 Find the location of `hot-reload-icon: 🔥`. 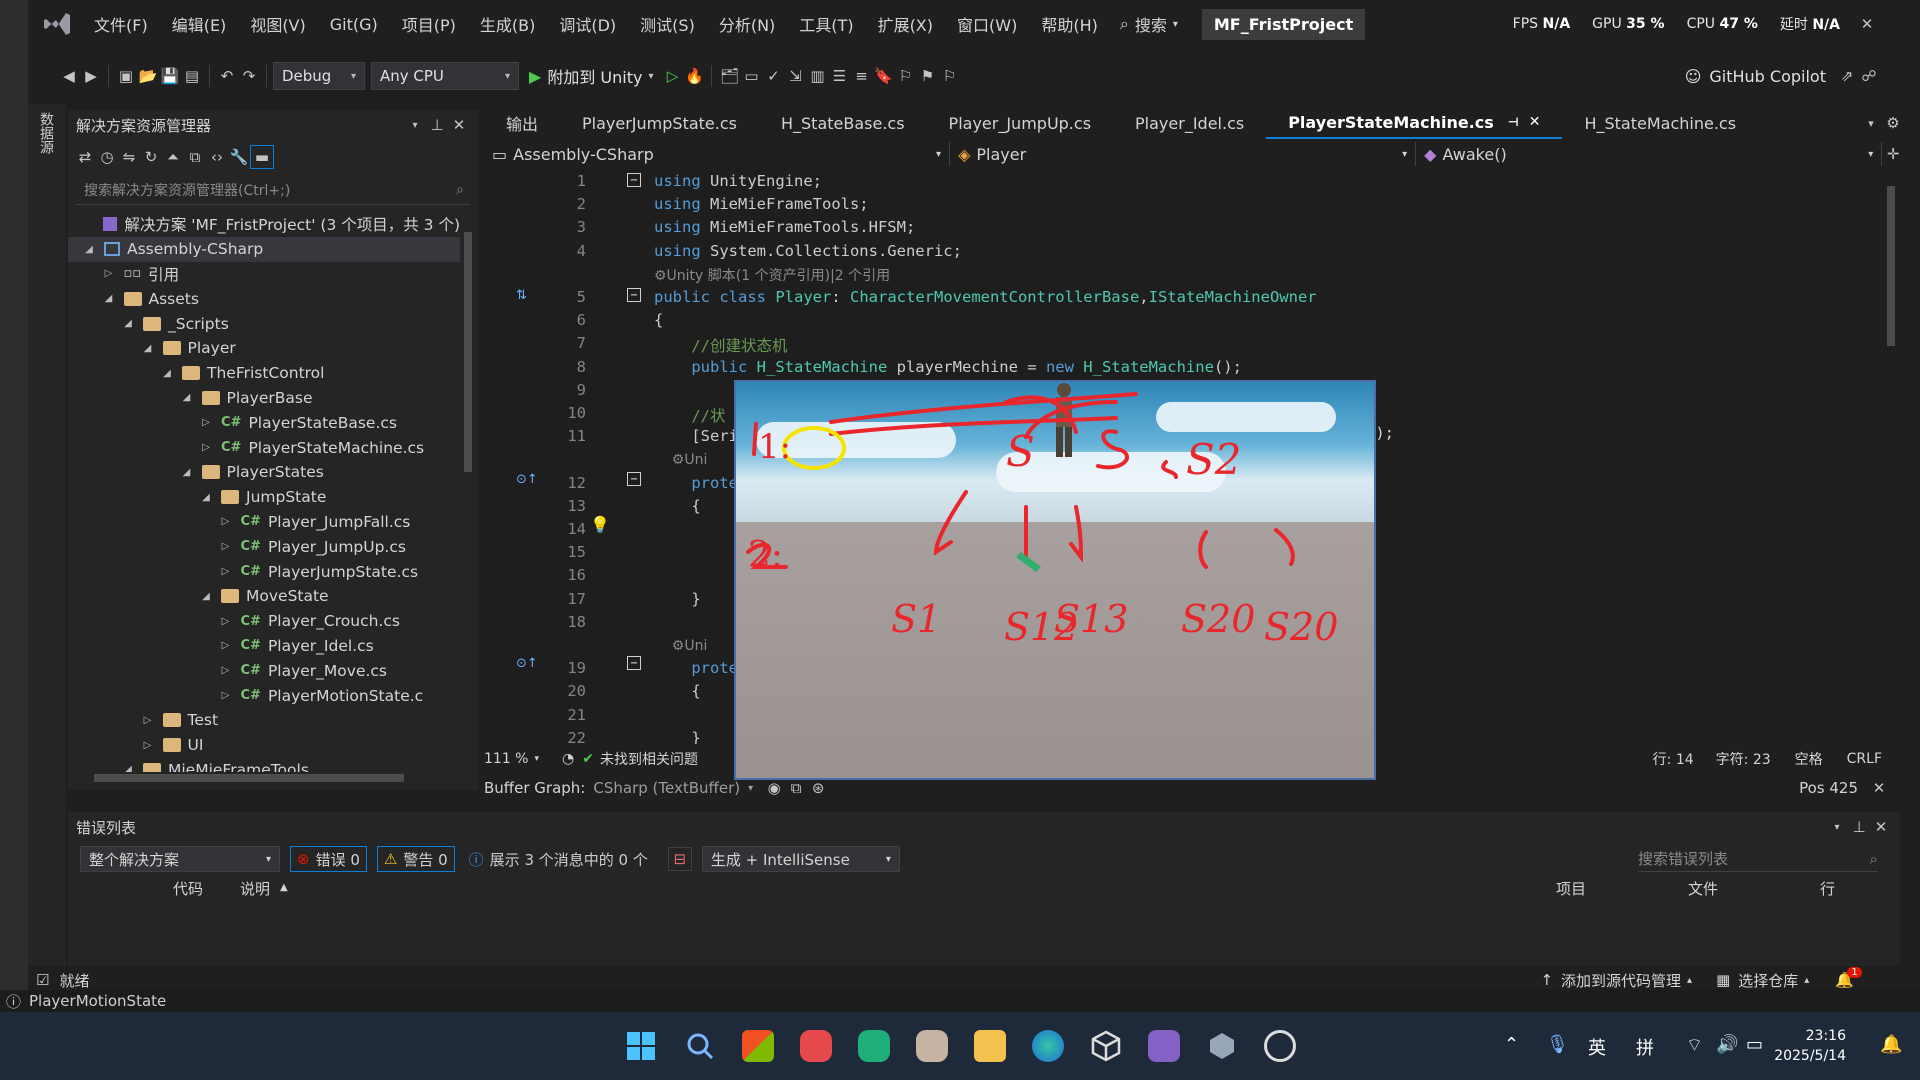

hot-reload-icon: 🔥 is located at coordinates (694, 76).